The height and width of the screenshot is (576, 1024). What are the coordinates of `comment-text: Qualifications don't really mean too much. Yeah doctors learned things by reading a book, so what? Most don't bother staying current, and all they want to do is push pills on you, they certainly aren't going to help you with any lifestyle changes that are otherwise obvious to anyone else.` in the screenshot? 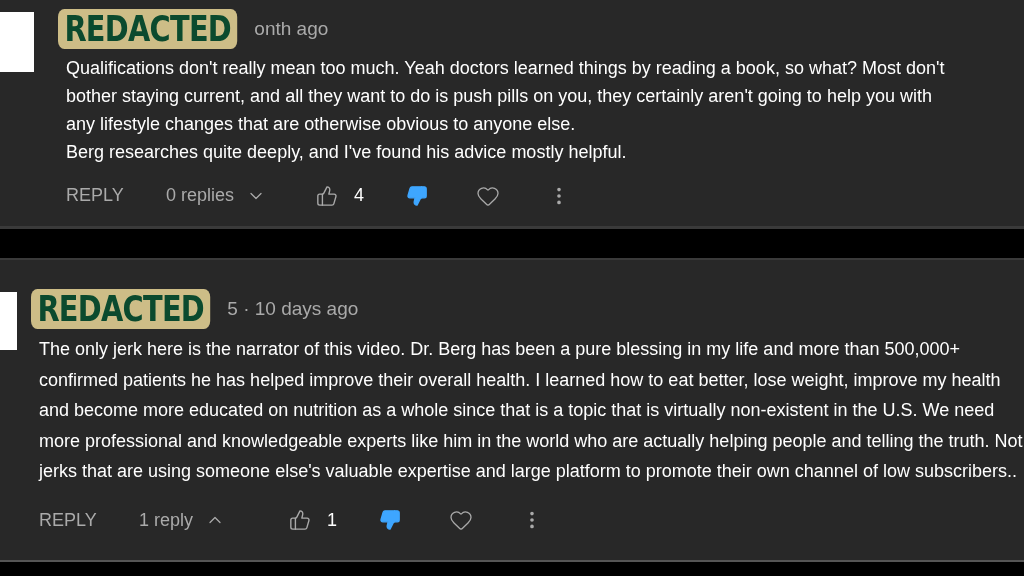 It's located at (506, 96).